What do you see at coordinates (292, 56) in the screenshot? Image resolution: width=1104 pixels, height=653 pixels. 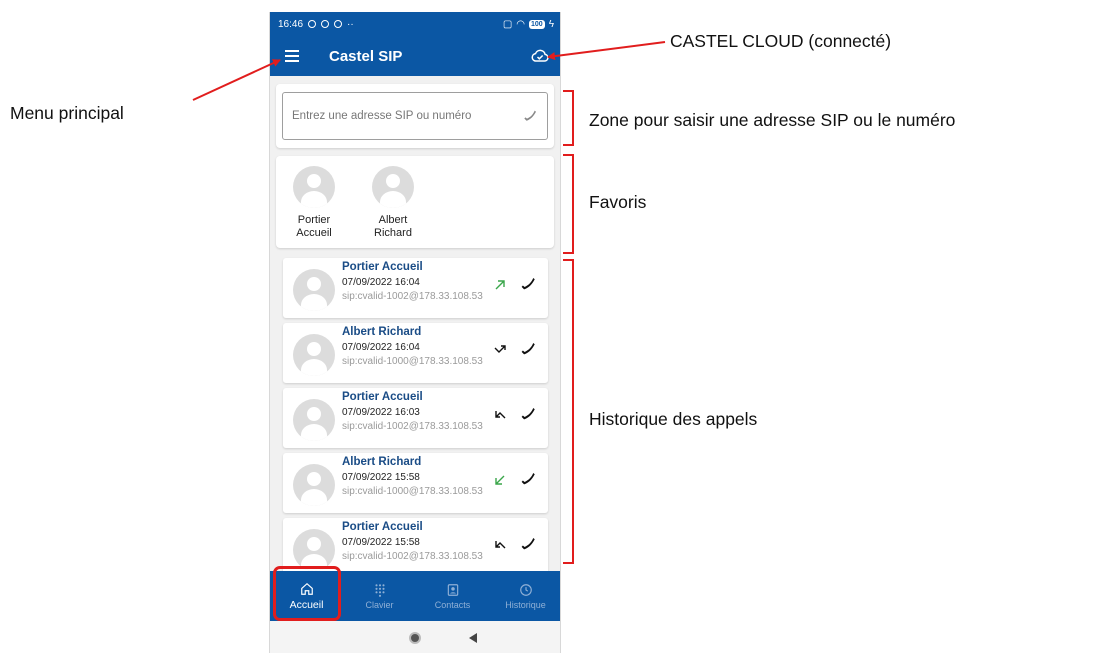 I see `menu-icon` at bounding box center [292, 56].